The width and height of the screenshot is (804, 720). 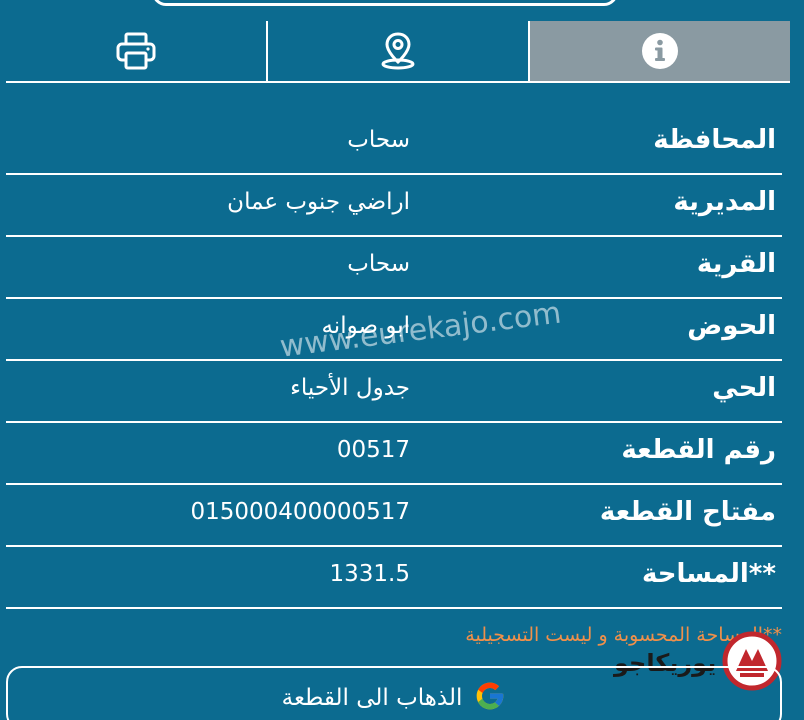 What do you see at coordinates (372, 698) in the screenshot?
I see `go-to-parcel-label: الذهاب الى القطعة` at bounding box center [372, 698].